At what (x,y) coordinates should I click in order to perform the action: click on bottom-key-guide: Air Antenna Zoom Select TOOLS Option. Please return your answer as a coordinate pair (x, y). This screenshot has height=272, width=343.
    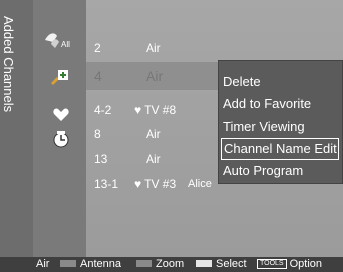
    Looking at the image, I should click on (171, 264).